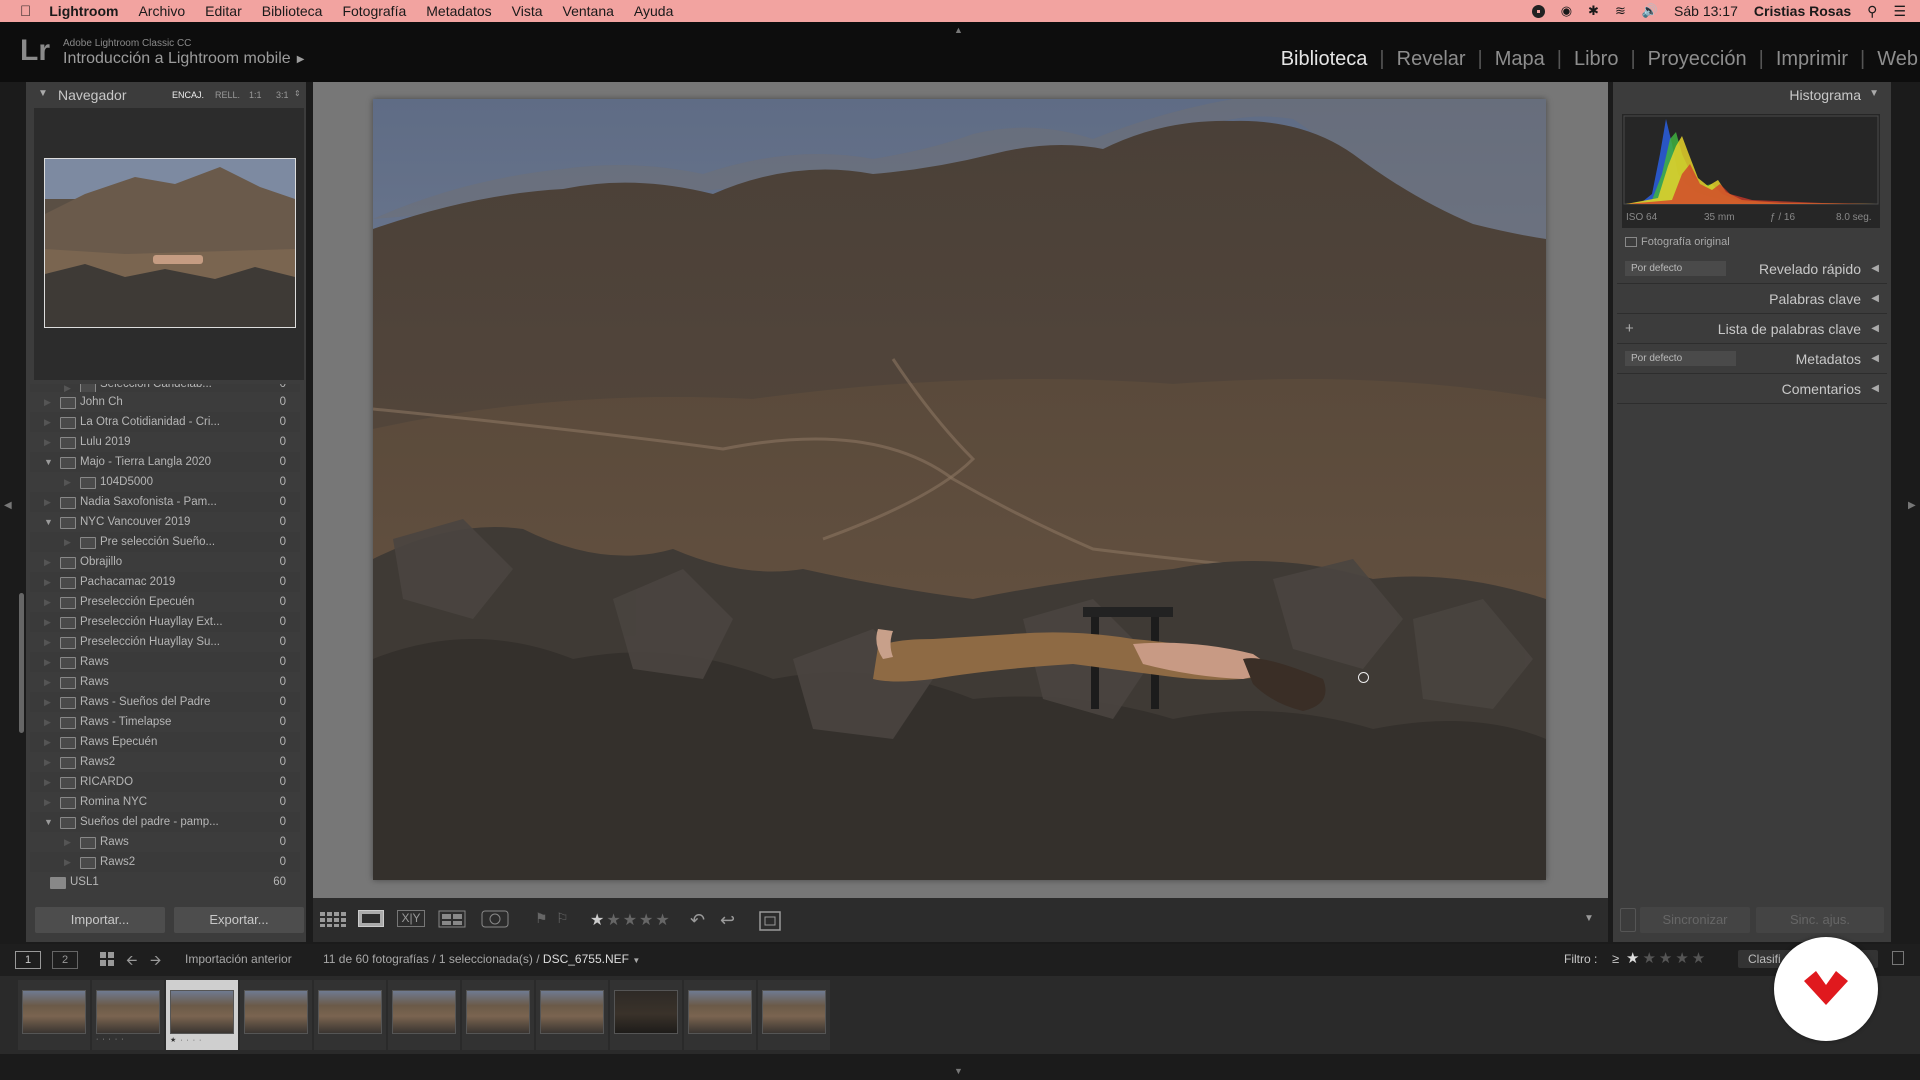  I want to click on folder-row: ▶ Preselección Huayllay Su... 0, so click(165, 642).